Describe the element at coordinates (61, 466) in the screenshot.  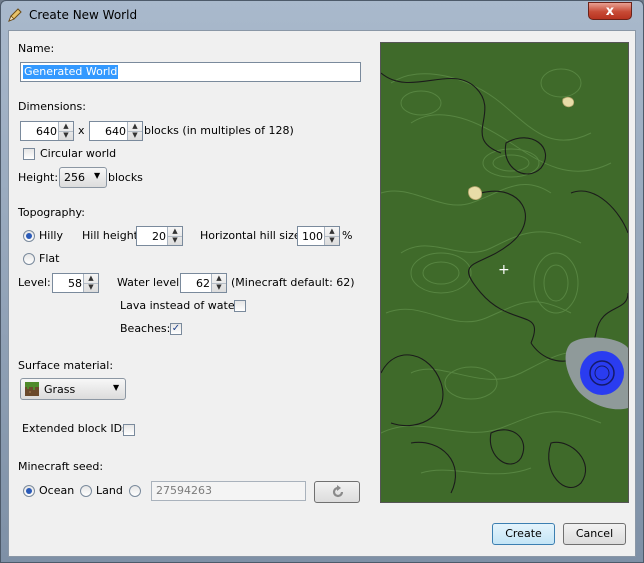
I see `minecraft-seed-label: Minecraft seed:` at that location.